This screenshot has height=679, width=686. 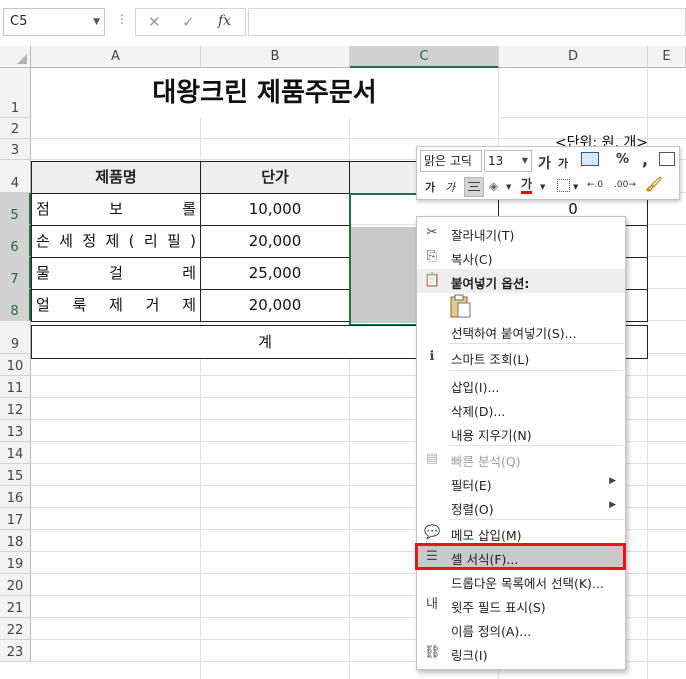 I want to click on context-menu-item: 💬 메모 삽입(M), so click(x=521, y=533).